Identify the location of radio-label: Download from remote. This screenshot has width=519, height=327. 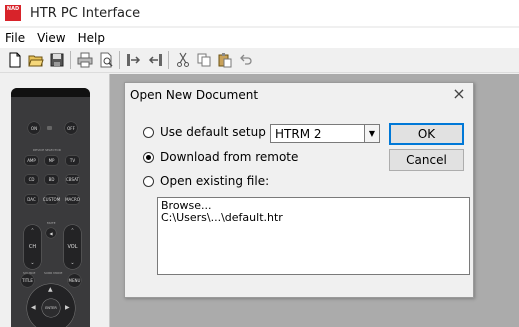
(229, 157).